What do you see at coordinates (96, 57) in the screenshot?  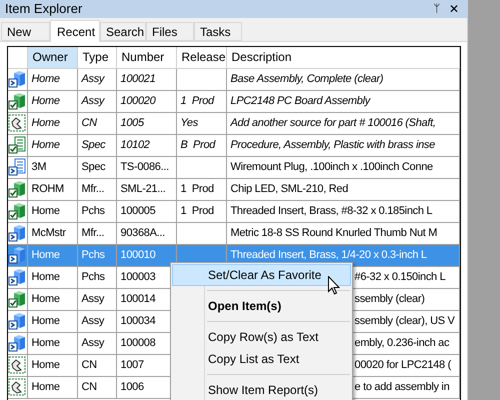 I see `column-header: Type` at bounding box center [96, 57].